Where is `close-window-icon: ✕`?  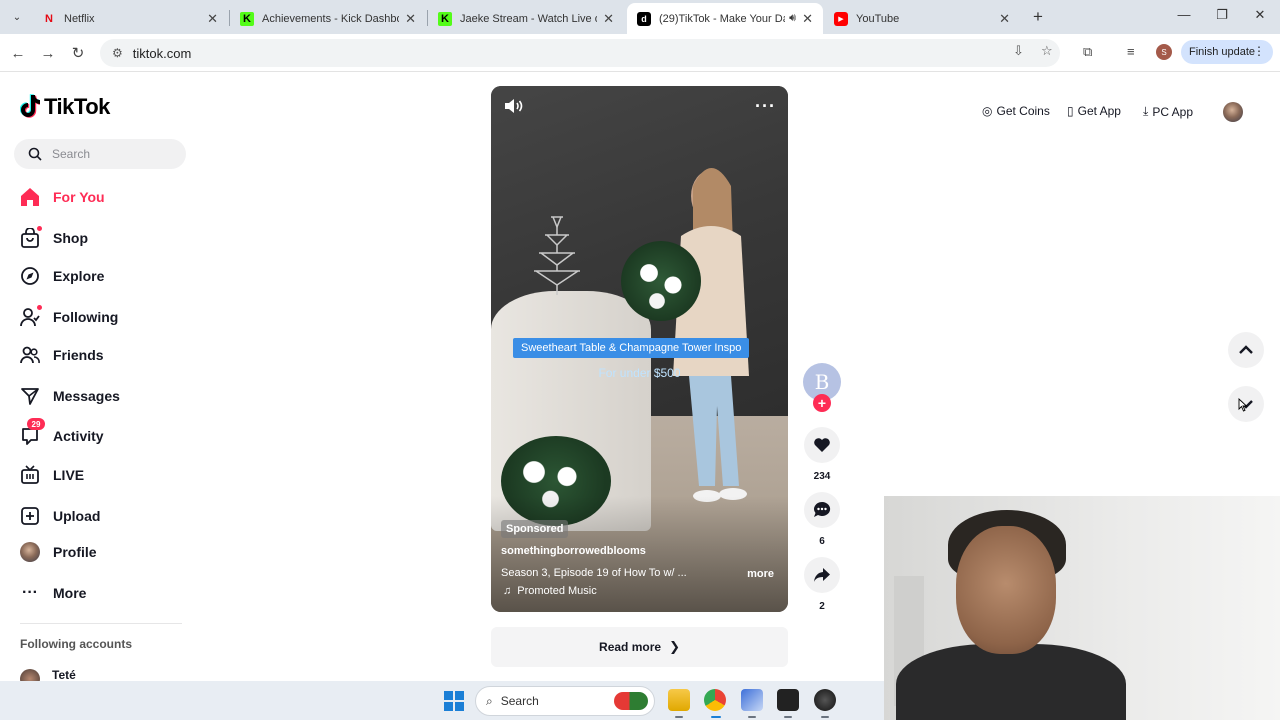 close-window-icon: ✕ is located at coordinates (1260, 15).